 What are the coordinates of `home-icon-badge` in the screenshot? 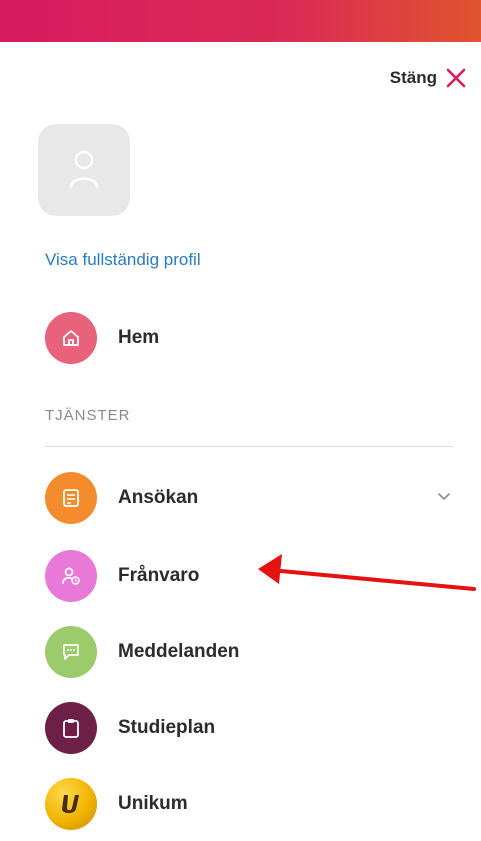 It's located at (71, 338).